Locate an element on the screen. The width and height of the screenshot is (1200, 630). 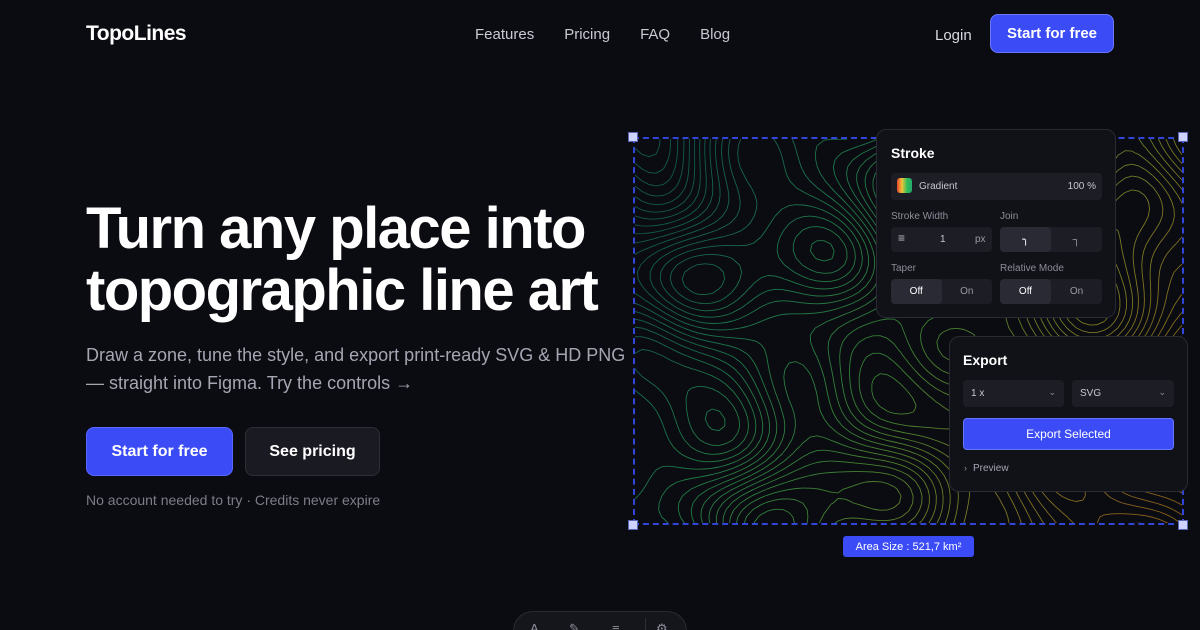
join-label: Join is located at coordinates (1009, 216).